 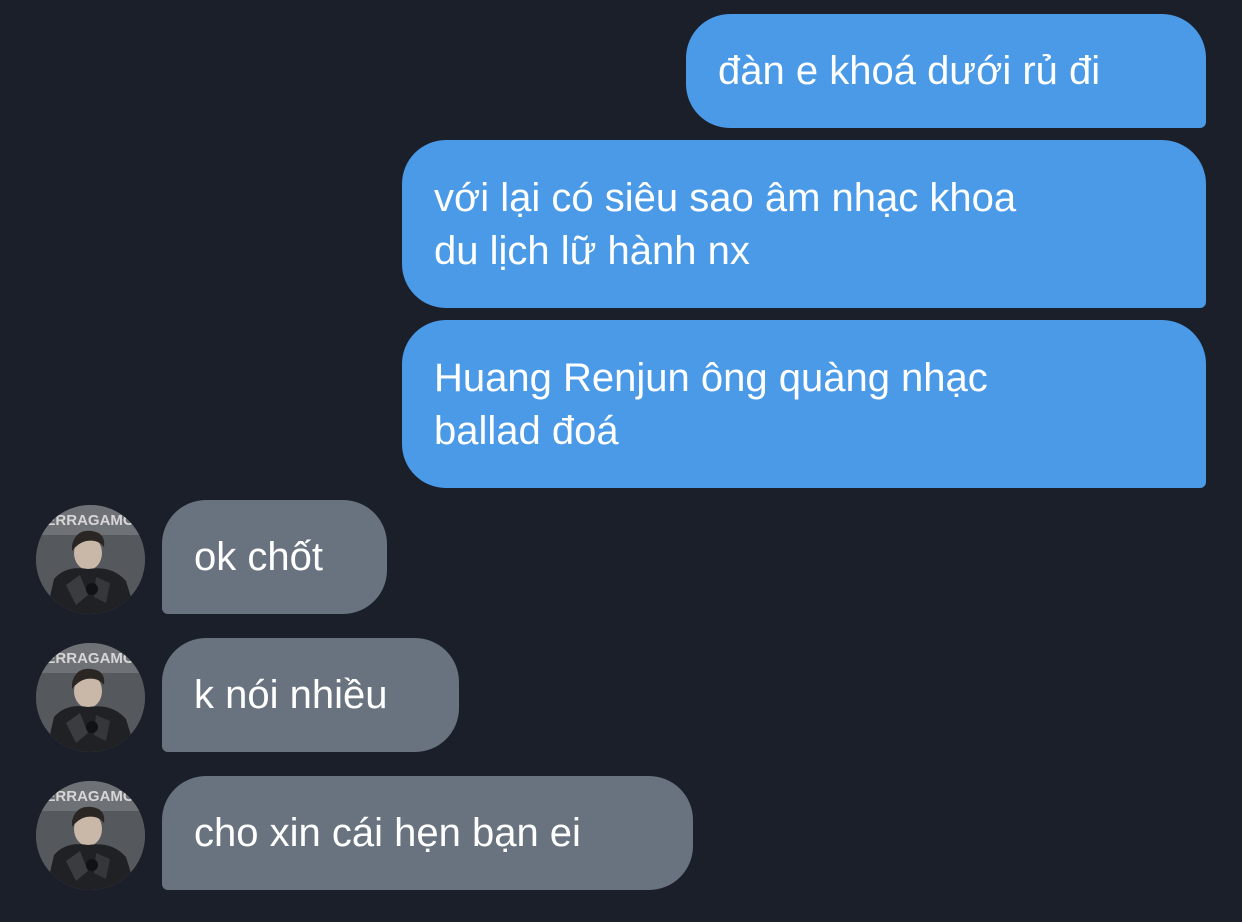 I want to click on sent-message-bubble: Huang Renjun ông quàng nhạc ballad đoá, so click(x=804, y=404).